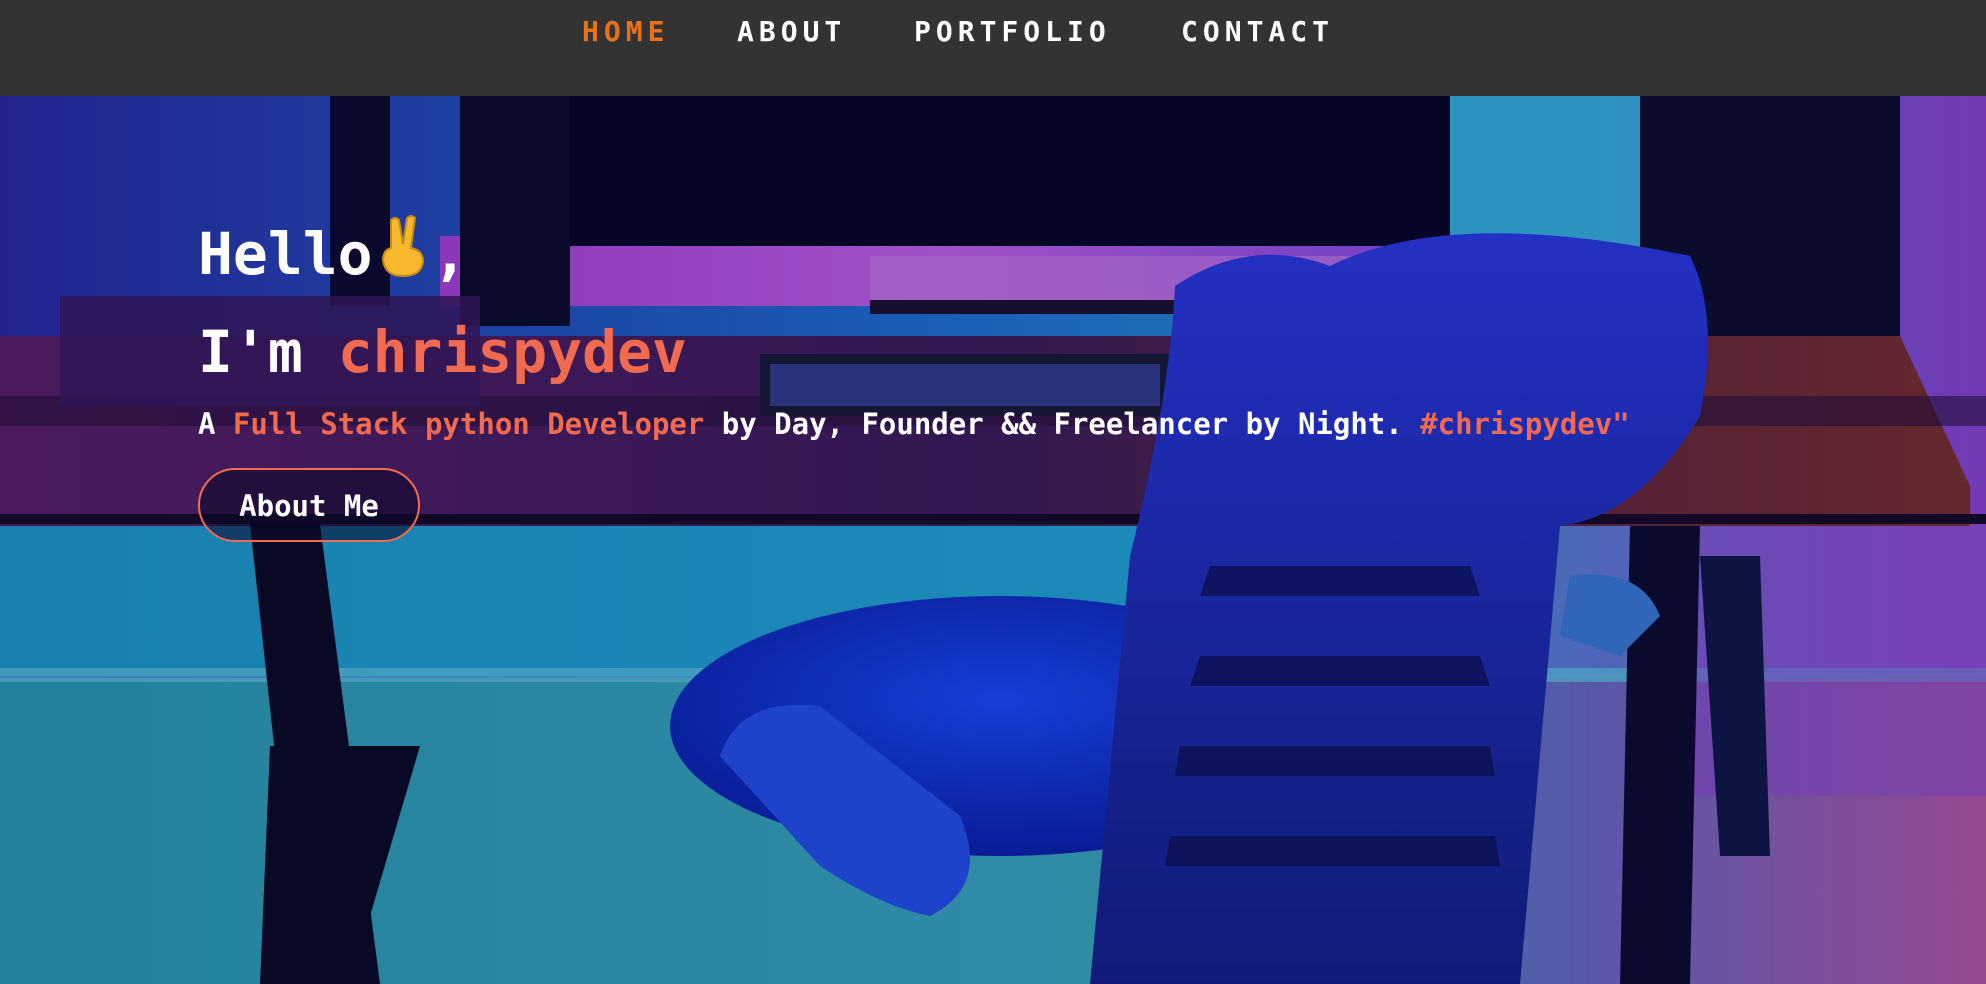 The width and height of the screenshot is (1986, 984). I want to click on hero-greeting: Hello ,, so click(333, 252).